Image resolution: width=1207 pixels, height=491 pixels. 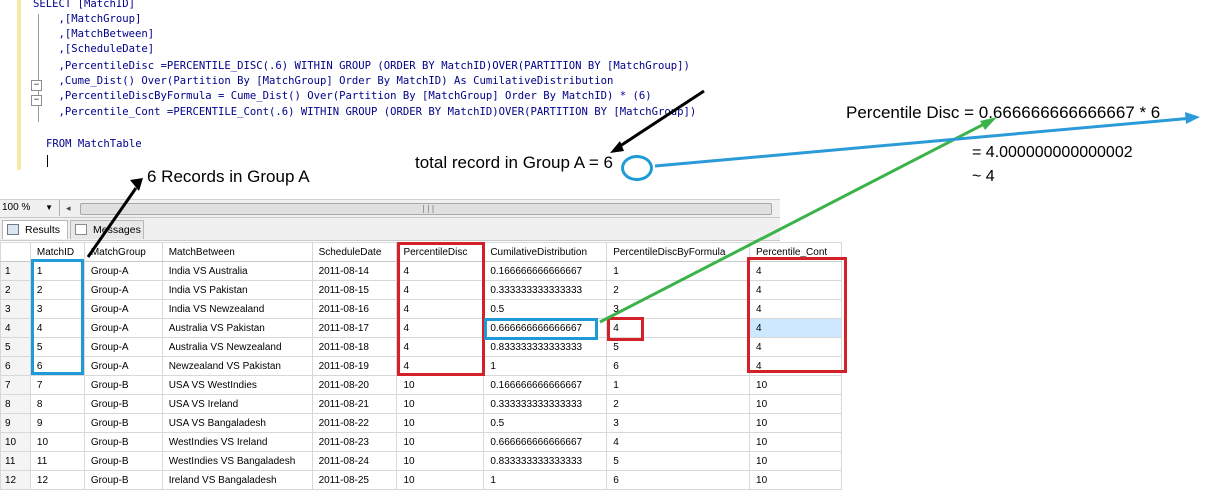 What do you see at coordinates (112, 222) in the screenshot?
I see `black-arrow-records` at bounding box center [112, 222].